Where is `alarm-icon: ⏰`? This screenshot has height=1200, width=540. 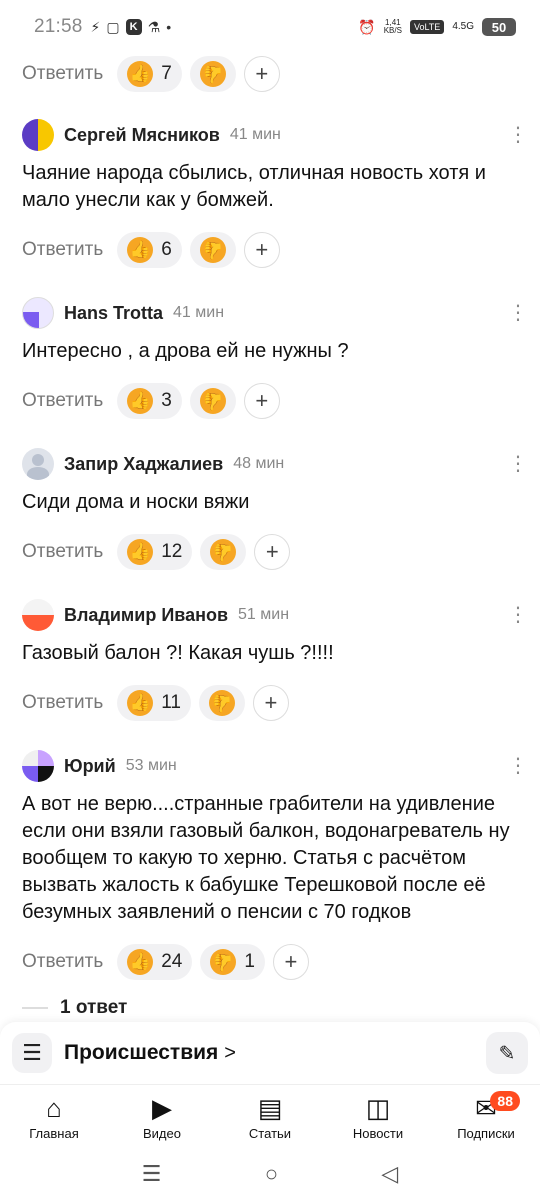 alarm-icon: ⏰ is located at coordinates (367, 26).